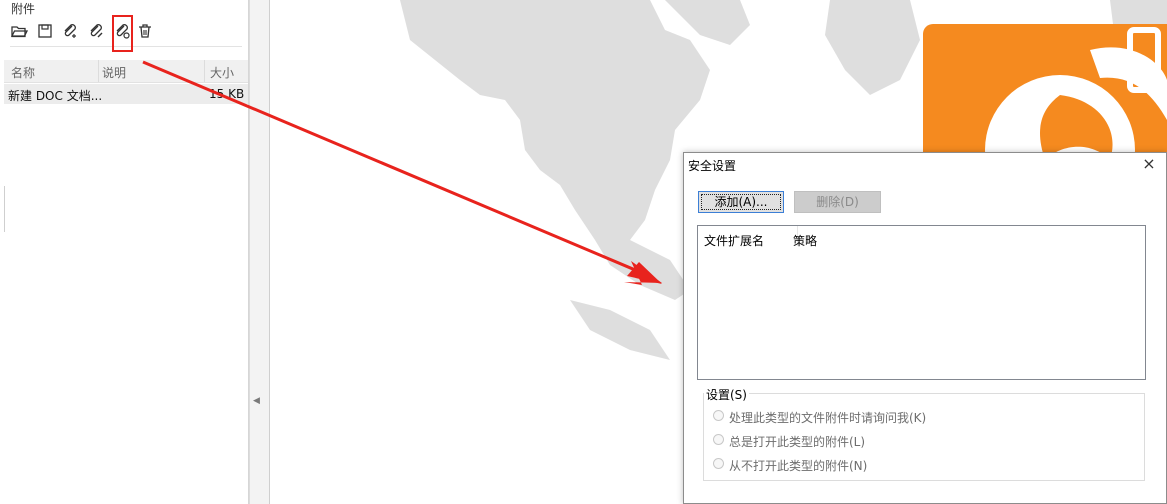 The height and width of the screenshot is (504, 1167). I want to click on column-header-size: 大小, so click(222, 72).